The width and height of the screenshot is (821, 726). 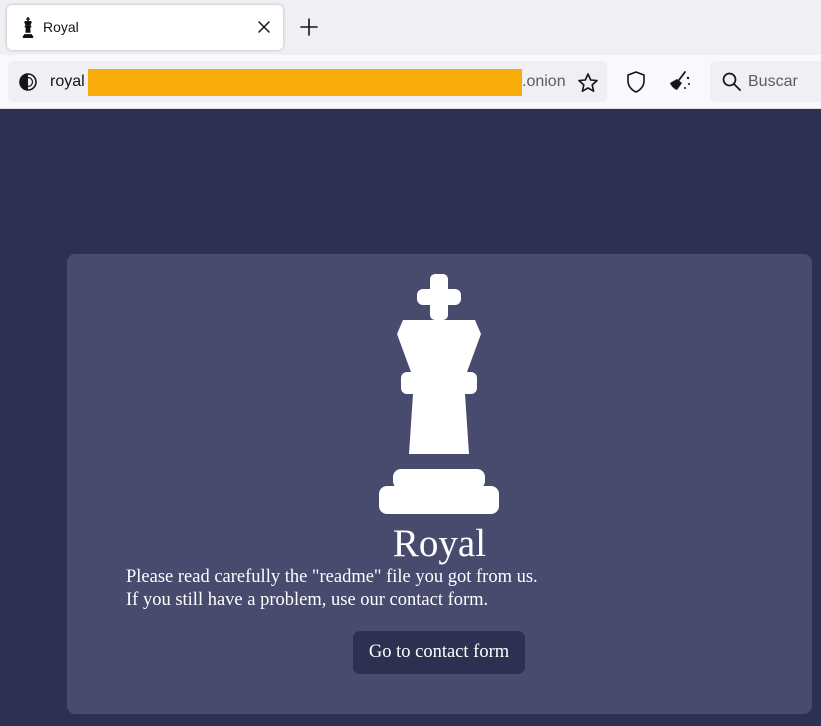 I want to click on search-icon, so click(x=731, y=81).